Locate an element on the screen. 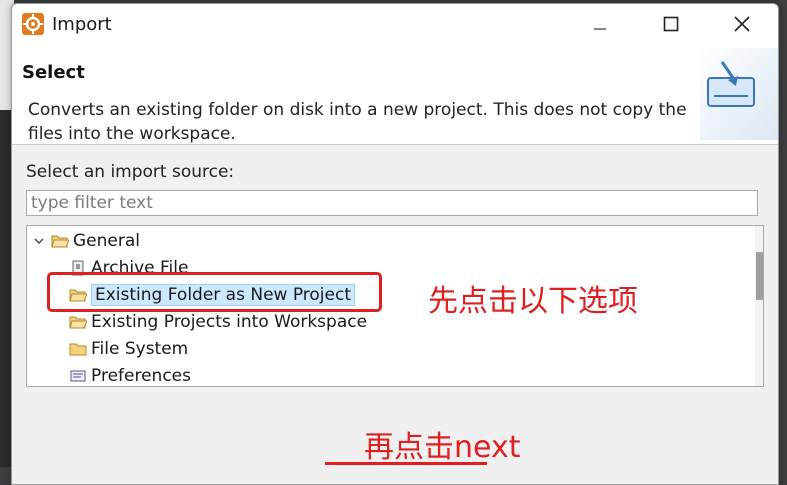  filter-input is located at coordinates (392, 203).